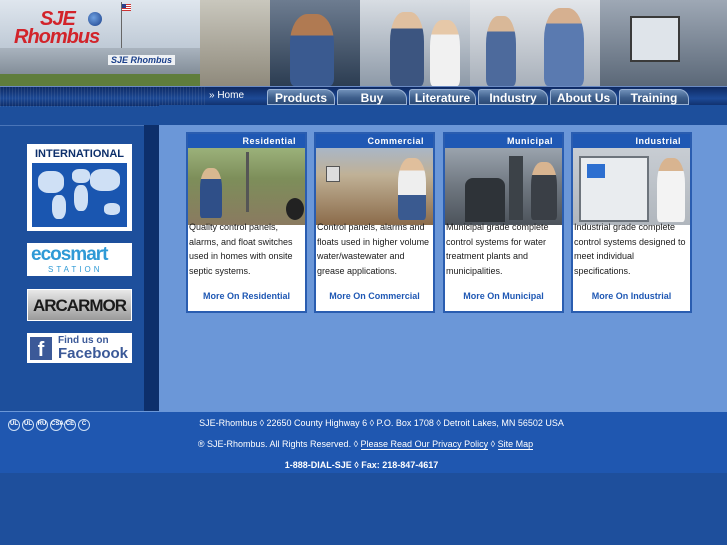 This screenshot has width=727, height=545. Describe the element at coordinates (315, 43) in the screenshot. I see `header-photo-operator` at that location.